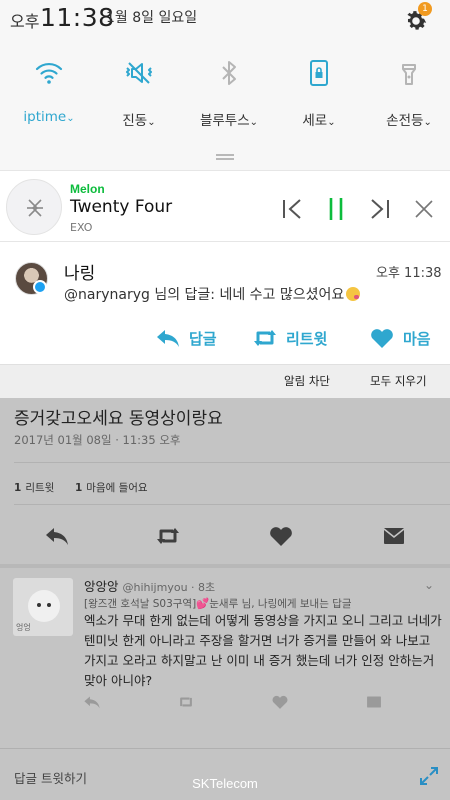 The height and width of the screenshot is (800, 450). What do you see at coordinates (45, 117) in the screenshot?
I see `tile-wifi-label: iptime` at bounding box center [45, 117].